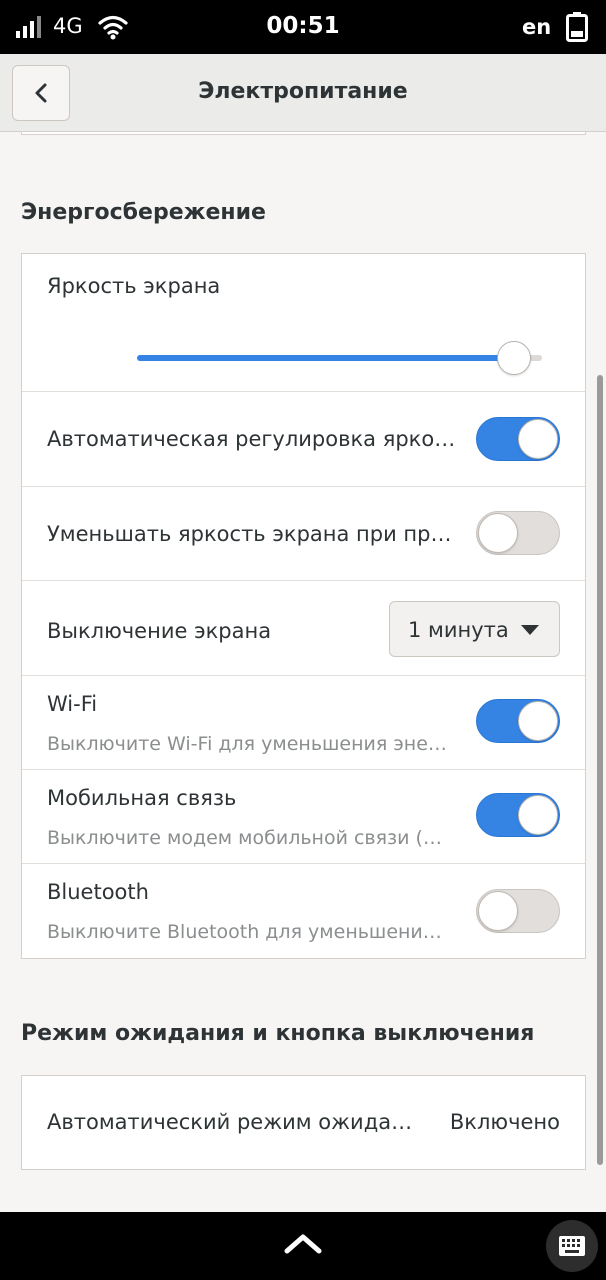 Image resolution: width=606 pixels, height=1280 pixels. I want to click on section-title-power-saving: Энергосбережение, so click(143, 212).